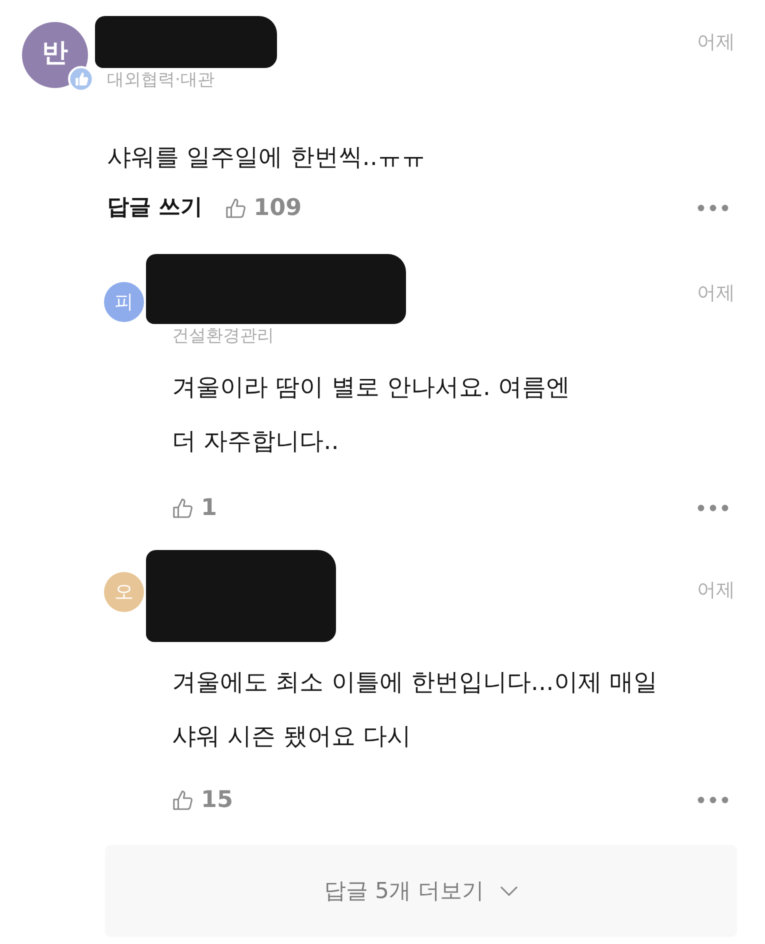 Image resolution: width=765 pixels, height=944 pixels. I want to click on user-avatar: 오, so click(124, 592).